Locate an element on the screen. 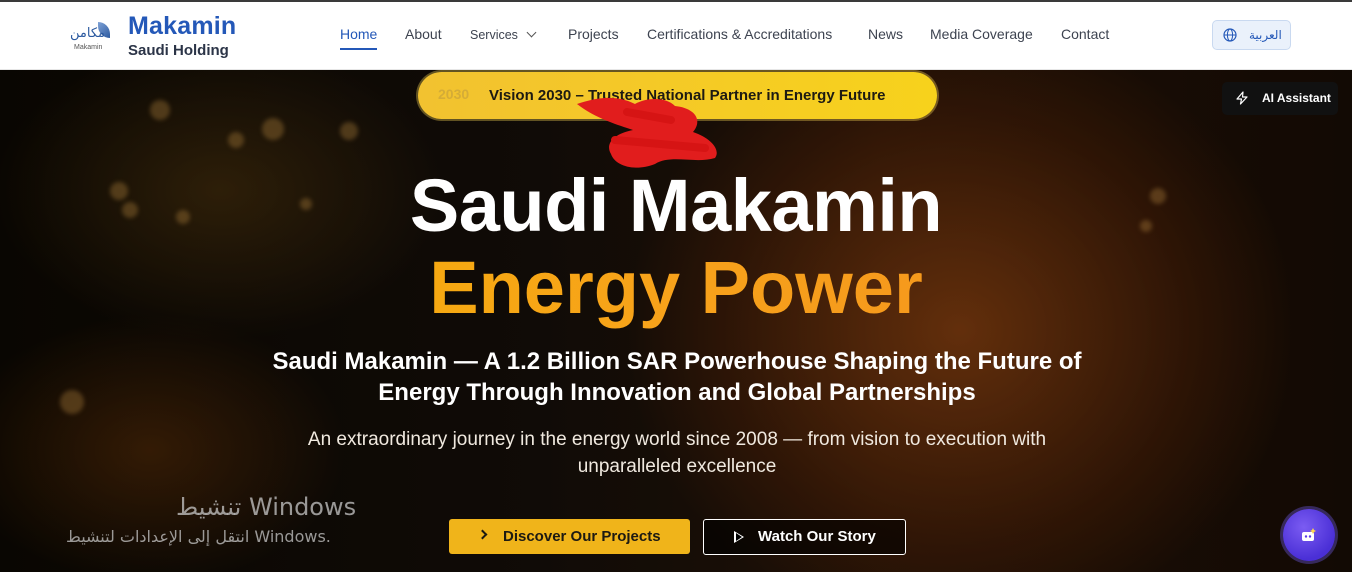 The width and height of the screenshot is (1352, 572). nav-home: Home is located at coordinates (359, 38).